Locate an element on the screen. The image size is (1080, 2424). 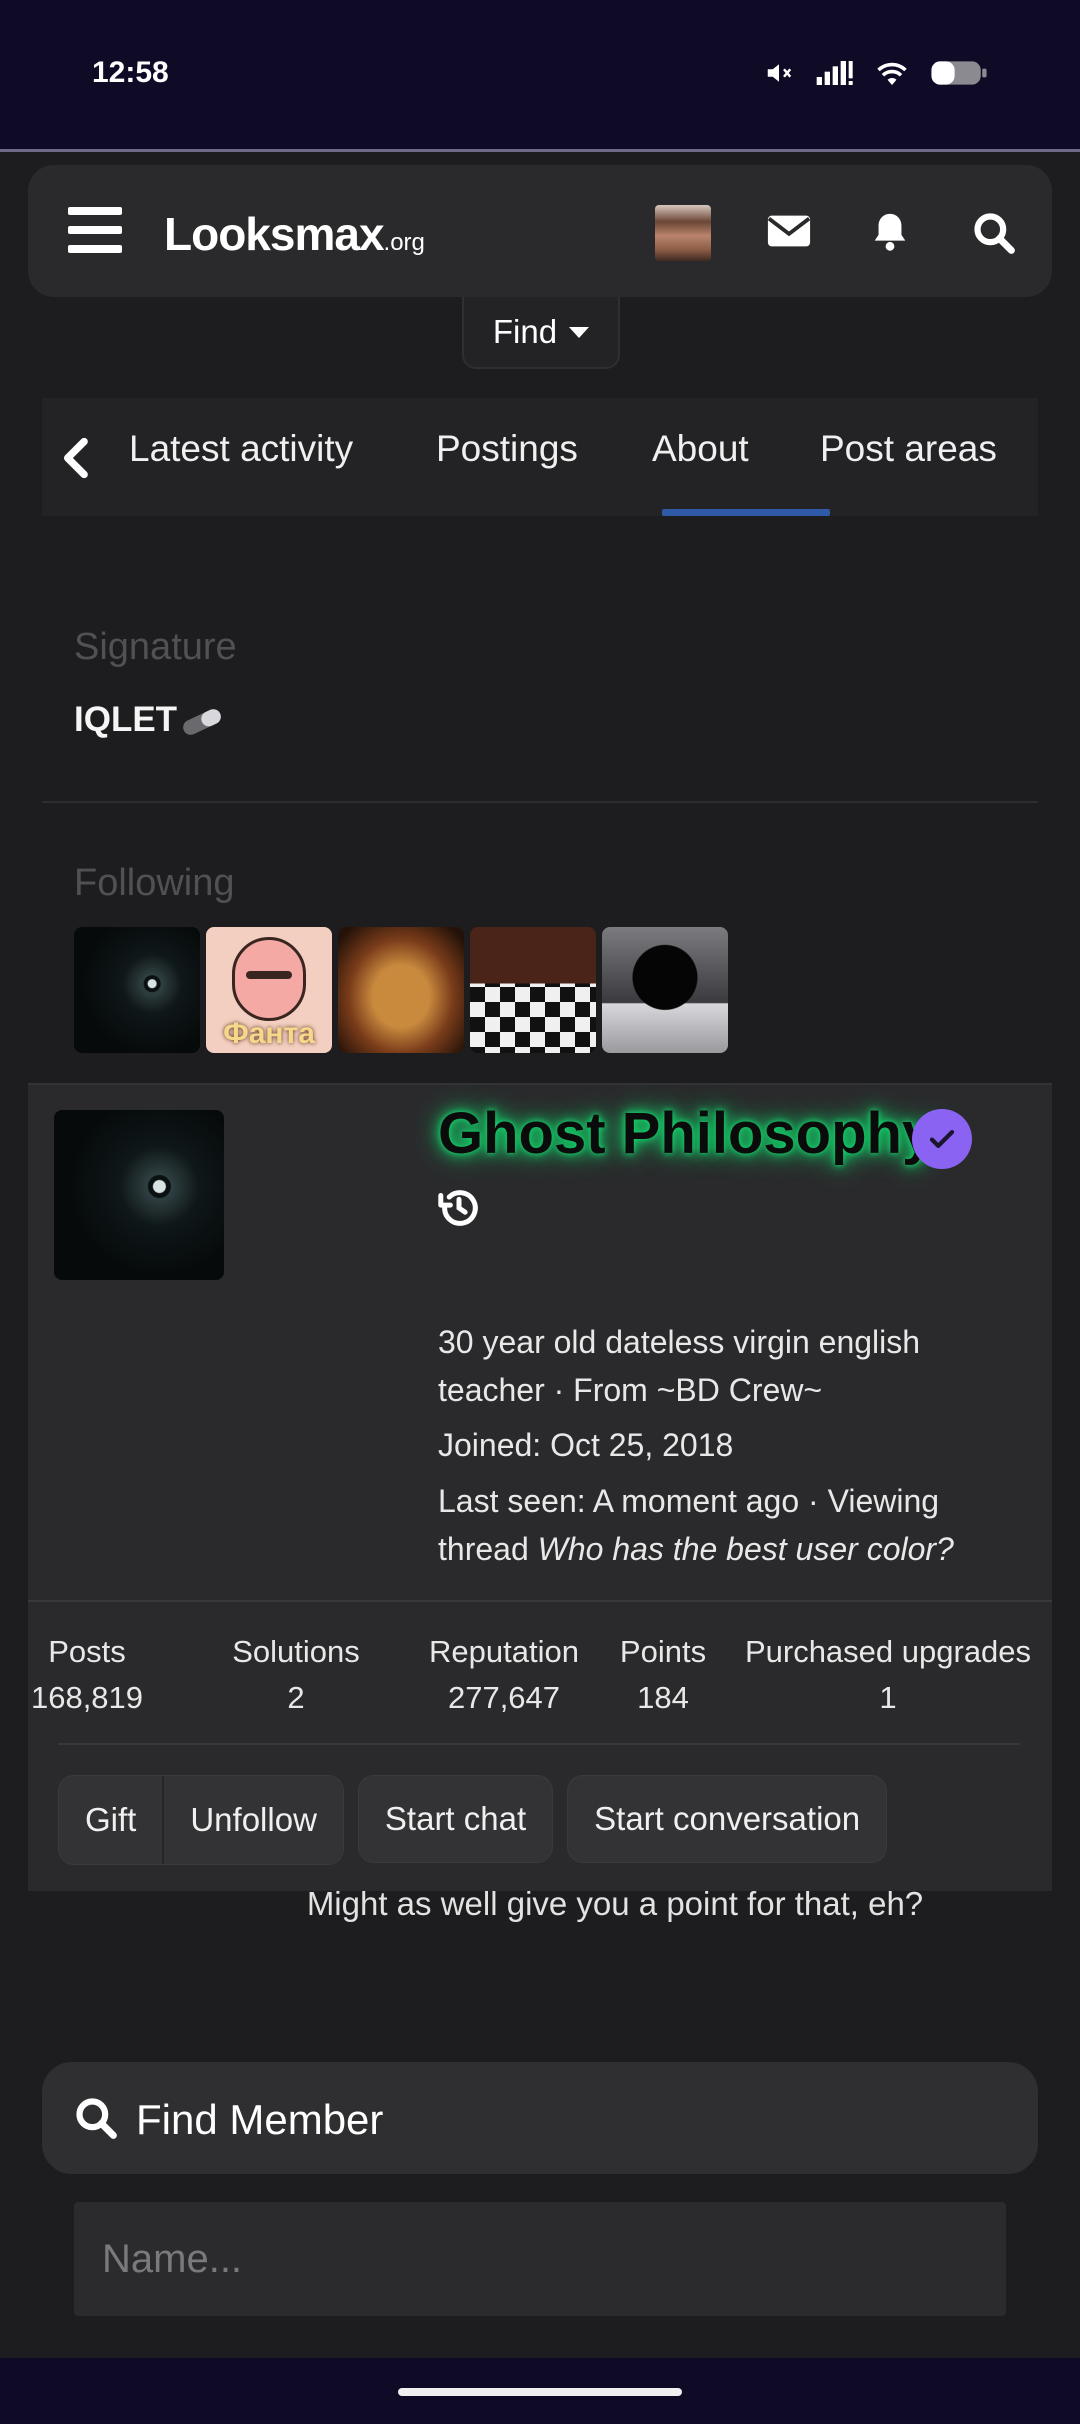
following-heading: Following is located at coordinates (154, 883).